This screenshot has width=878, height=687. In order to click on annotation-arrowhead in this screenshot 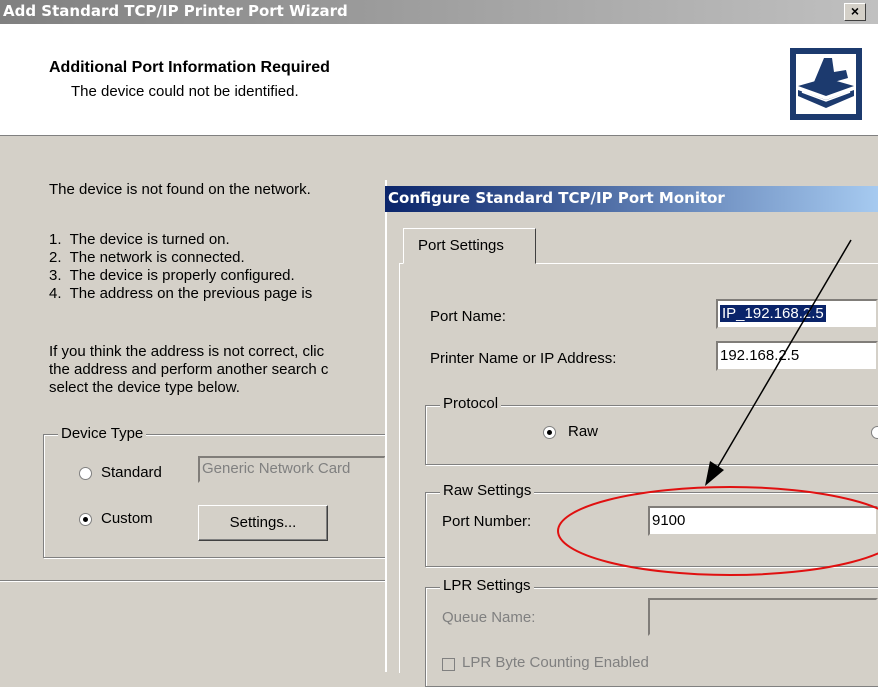, I will do `click(714, 473)`.